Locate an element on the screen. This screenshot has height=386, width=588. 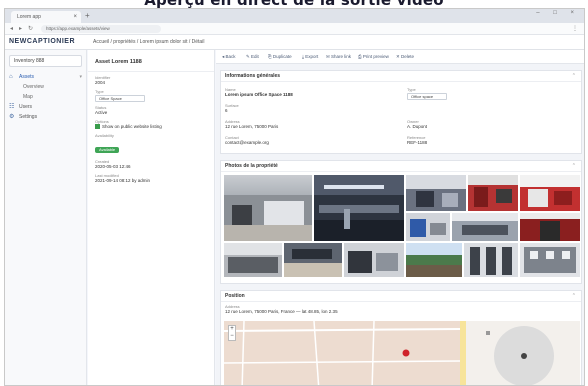
sidebar-item-label: Users is located at coordinates (26, 107).